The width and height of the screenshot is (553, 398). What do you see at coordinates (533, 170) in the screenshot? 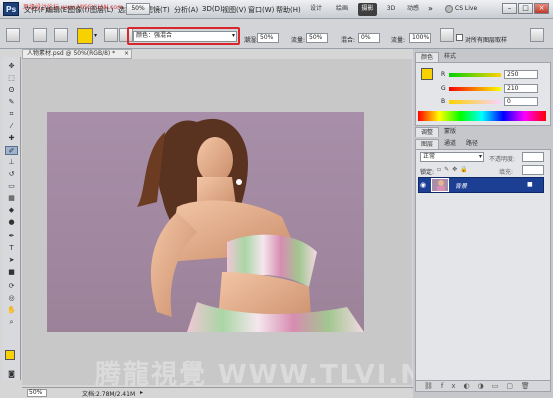
I see `fill-field` at bounding box center [533, 170].